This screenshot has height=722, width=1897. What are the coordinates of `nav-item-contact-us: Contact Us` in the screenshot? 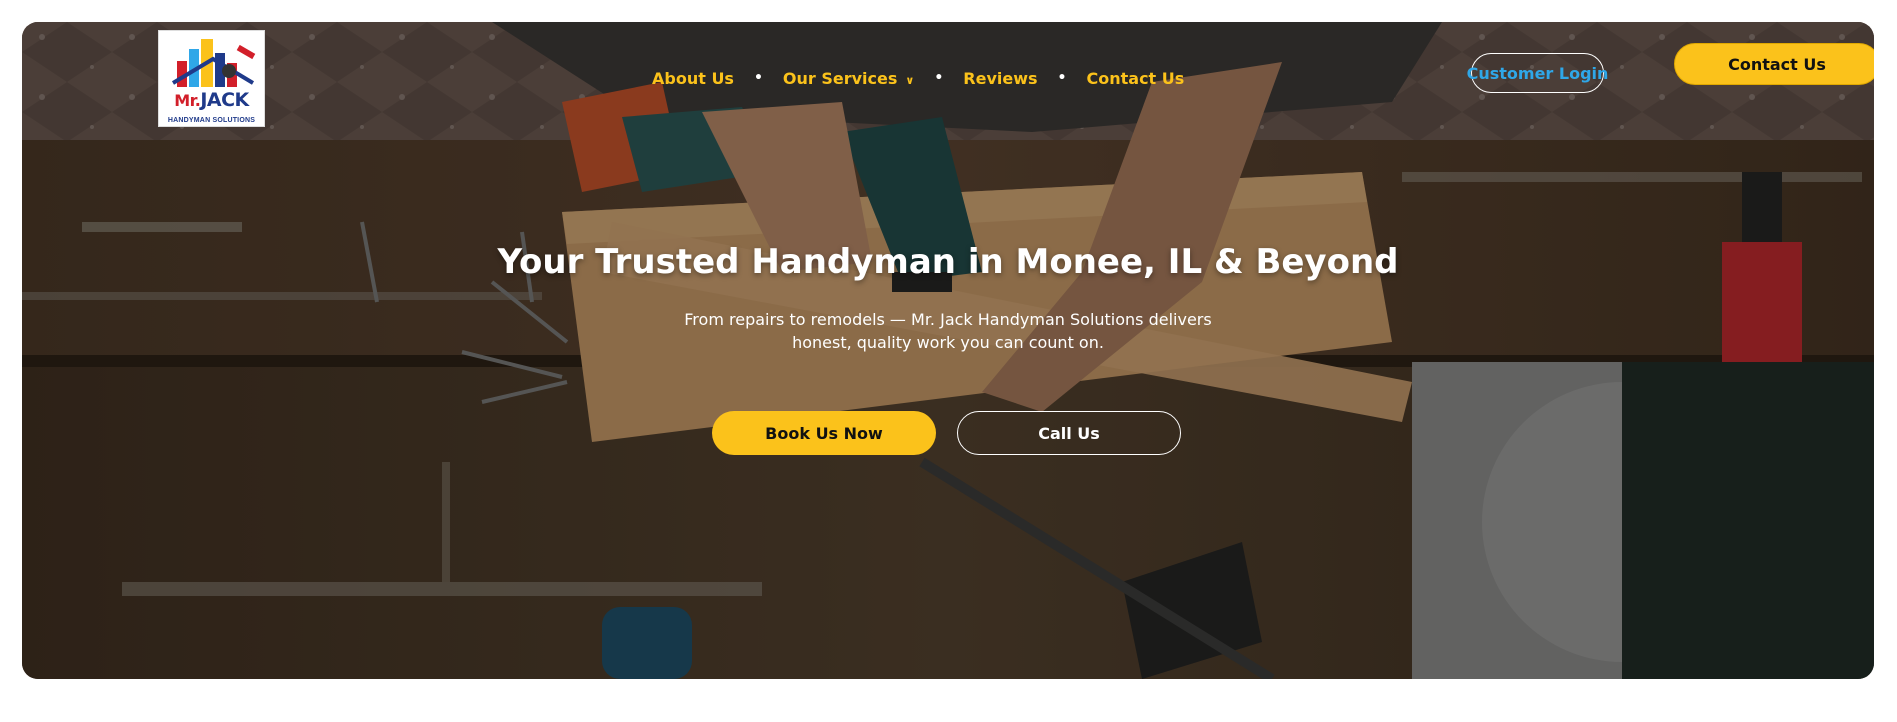 It's located at (1136, 78).